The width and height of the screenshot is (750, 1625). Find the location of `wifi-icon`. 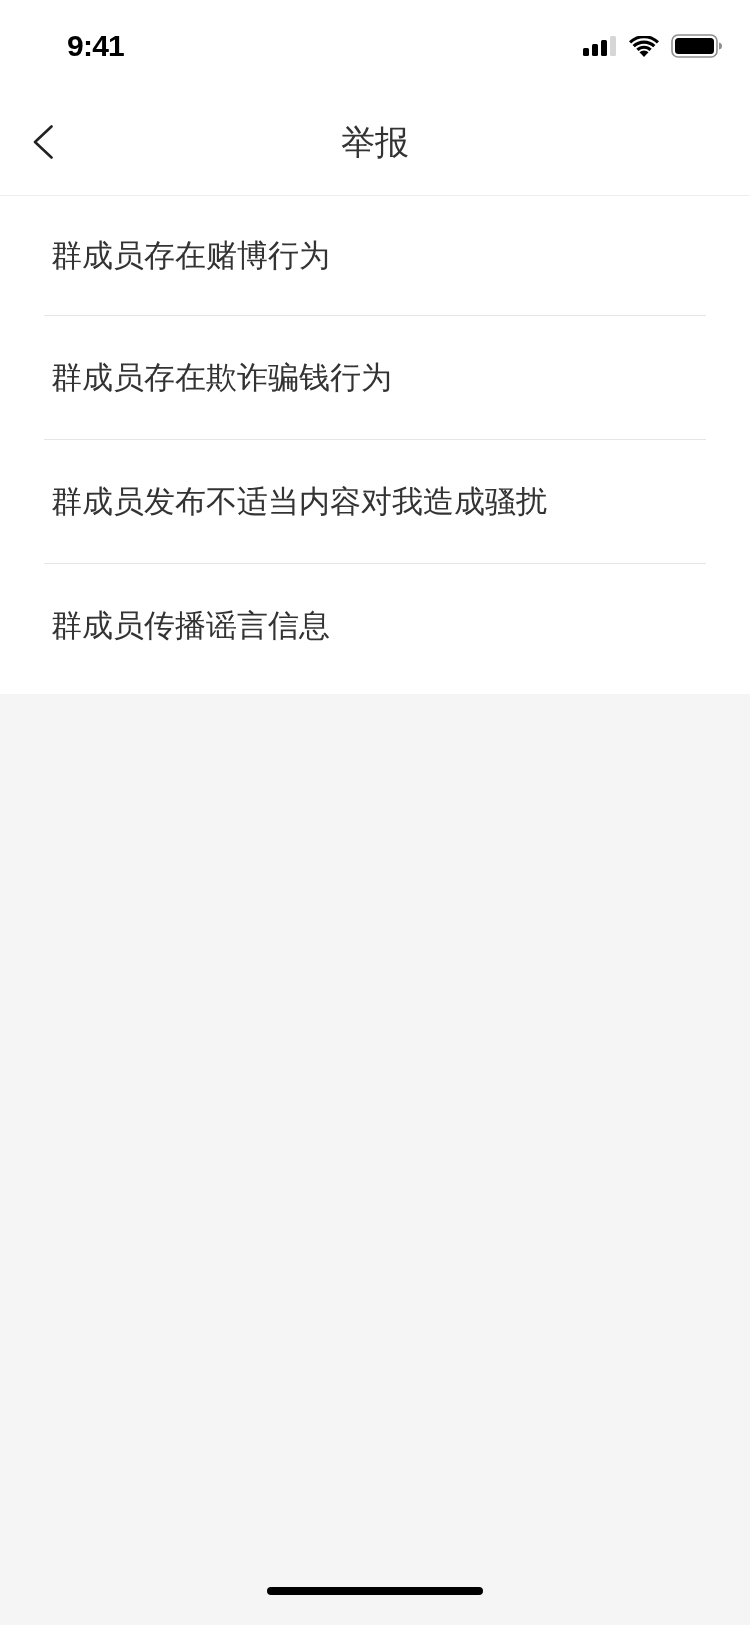

wifi-icon is located at coordinates (644, 46).